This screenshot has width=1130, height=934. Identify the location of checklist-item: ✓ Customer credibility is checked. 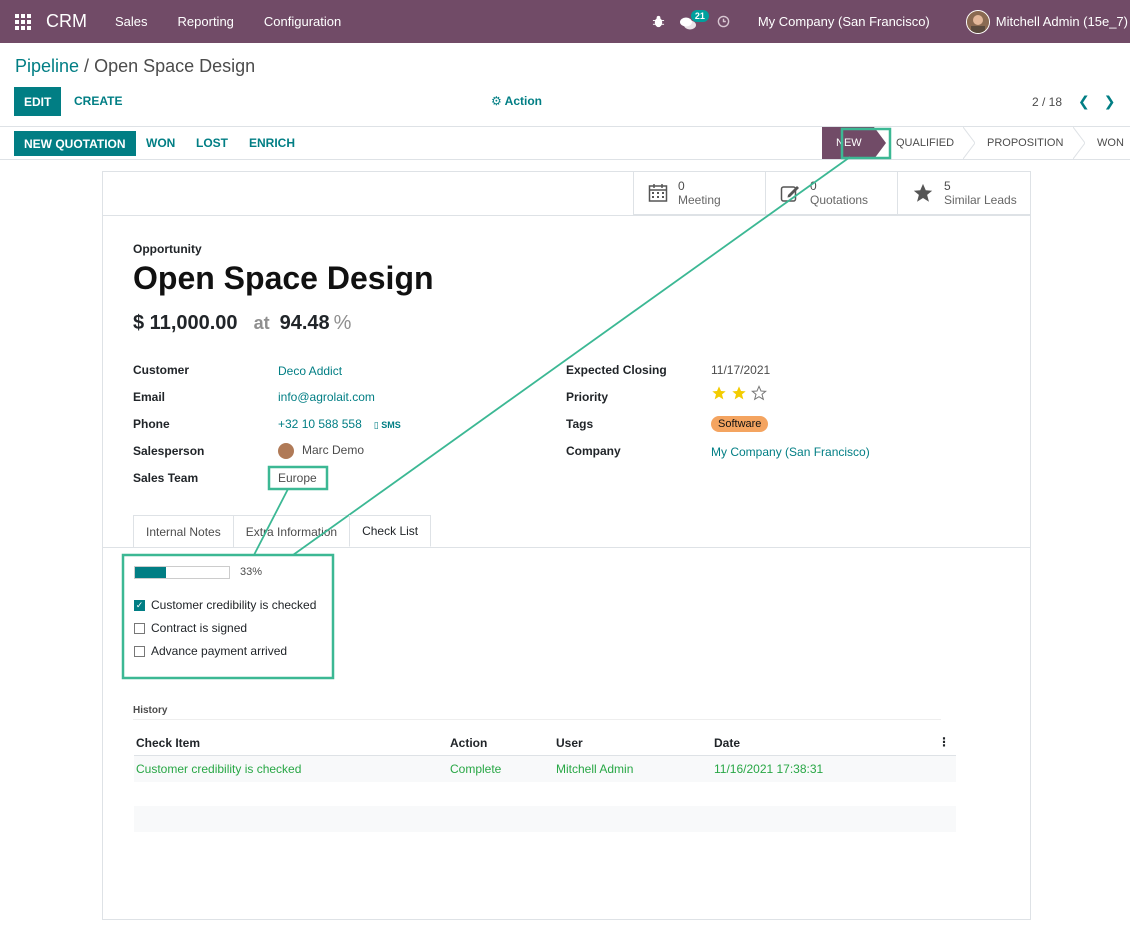
(225, 605).